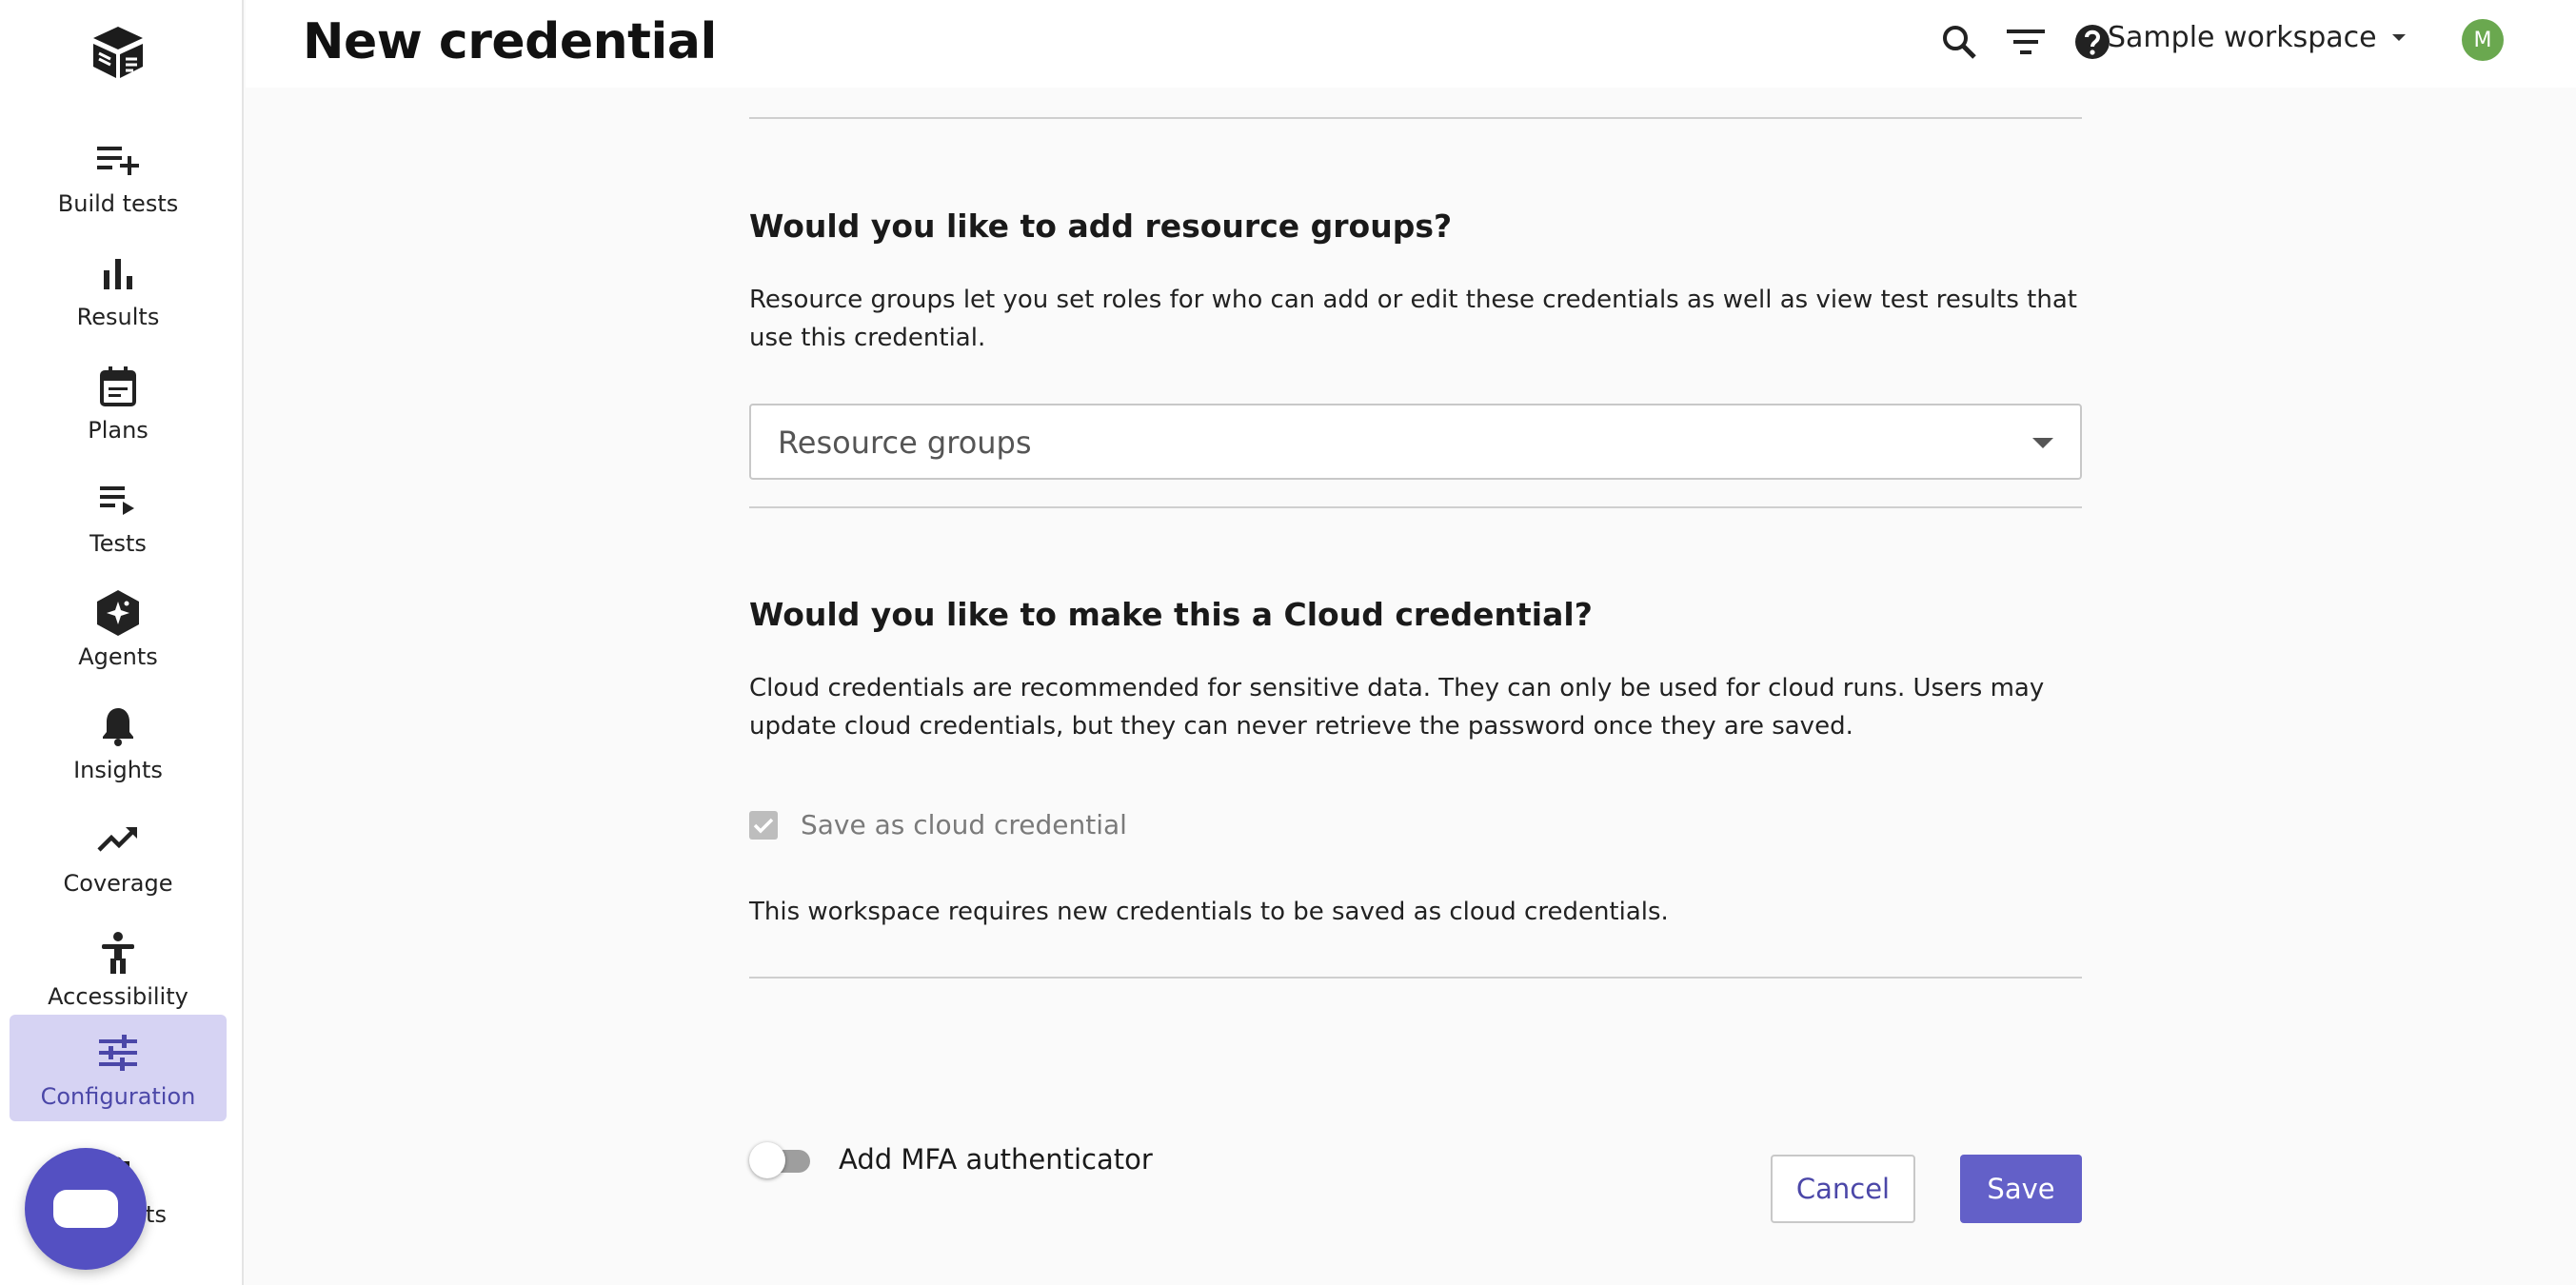 This screenshot has height=1285, width=2576. I want to click on chat-icon, so click(86, 1209).